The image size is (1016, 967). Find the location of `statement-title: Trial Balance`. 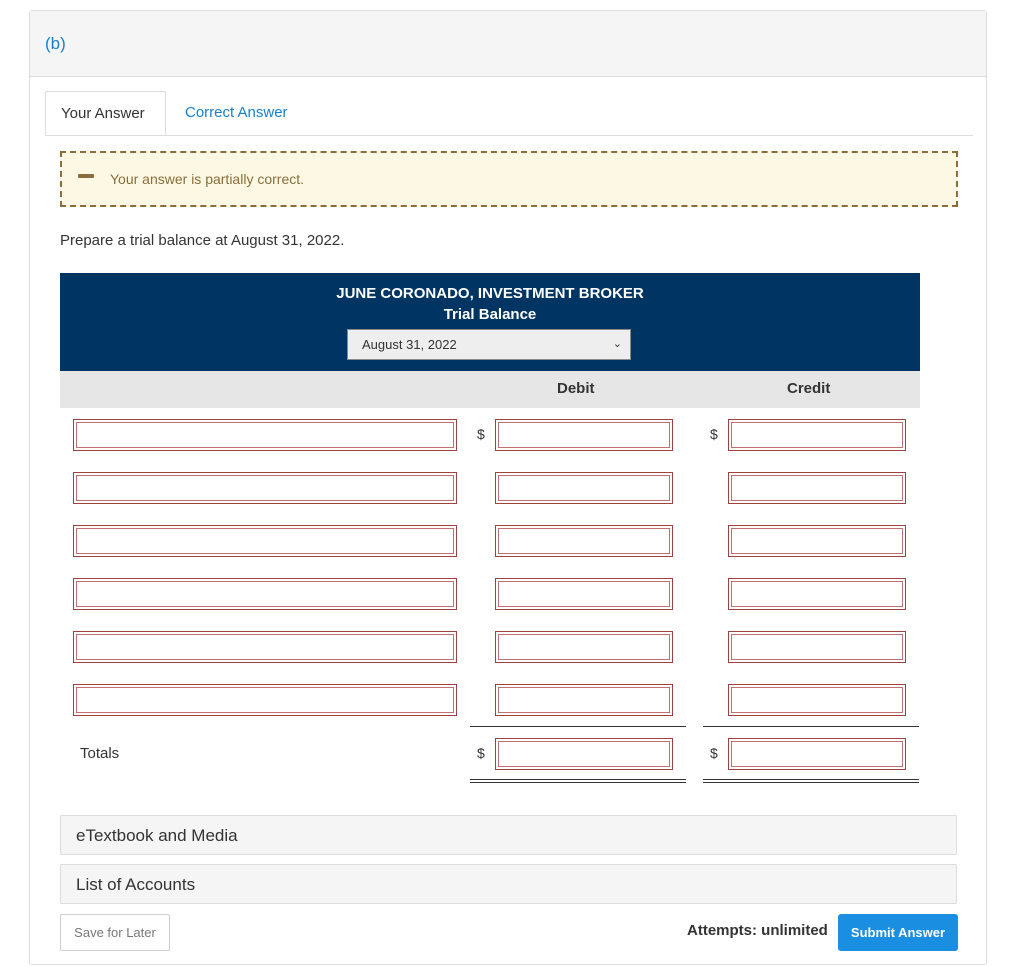

statement-title: Trial Balance is located at coordinates (490, 314).